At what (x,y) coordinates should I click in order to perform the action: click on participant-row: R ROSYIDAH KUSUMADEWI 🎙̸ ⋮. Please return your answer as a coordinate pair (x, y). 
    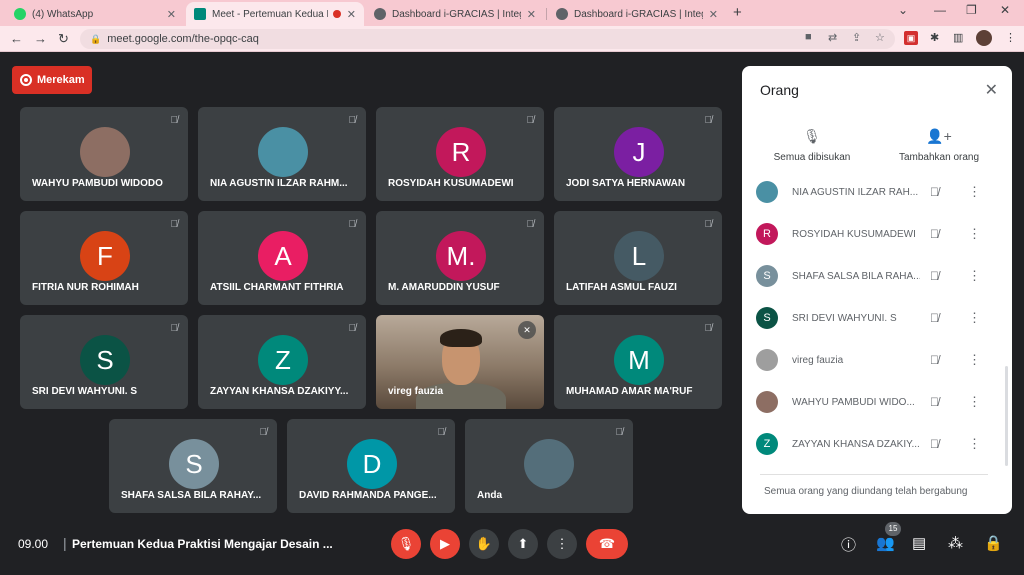
    Looking at the image, I should click on (876, 234).